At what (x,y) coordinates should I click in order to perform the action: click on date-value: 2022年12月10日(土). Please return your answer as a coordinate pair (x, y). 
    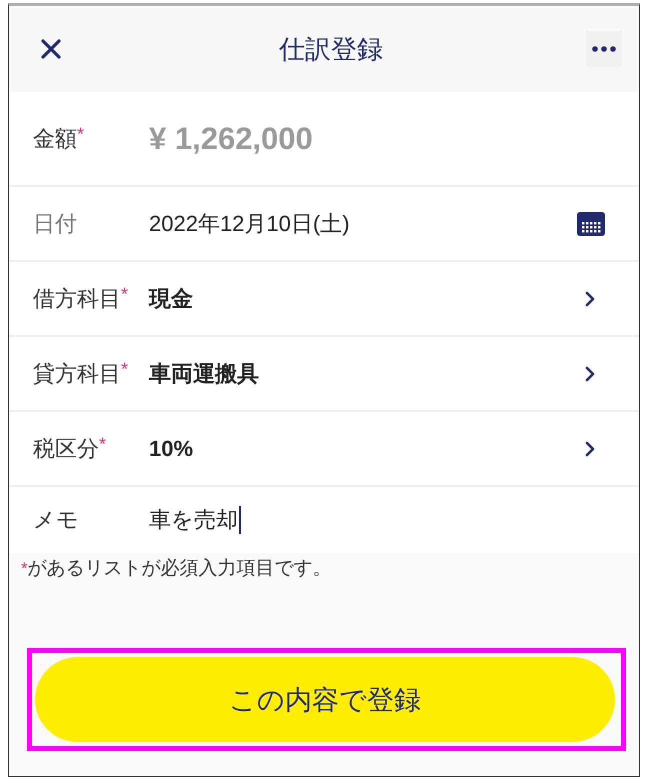
    Looking at the image, I should click on (249, 224).